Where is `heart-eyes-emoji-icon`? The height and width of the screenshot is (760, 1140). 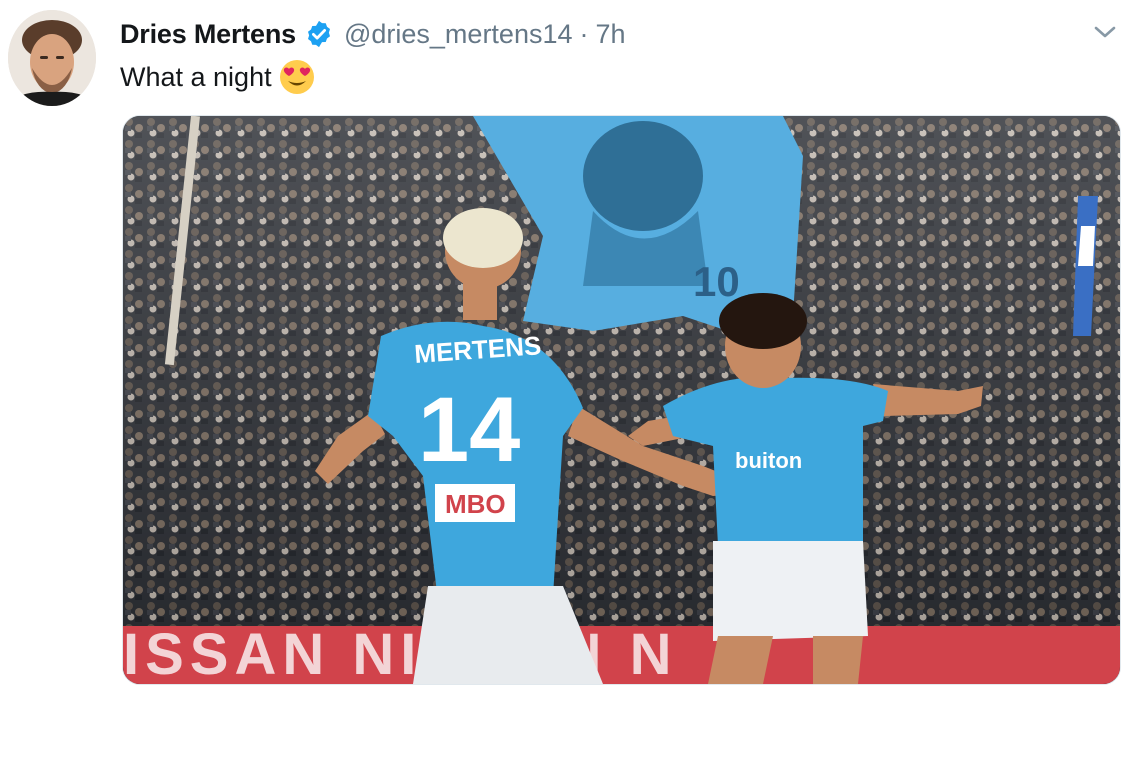
heart-eyes-emoji-icon is located at coordinates (297, 77).